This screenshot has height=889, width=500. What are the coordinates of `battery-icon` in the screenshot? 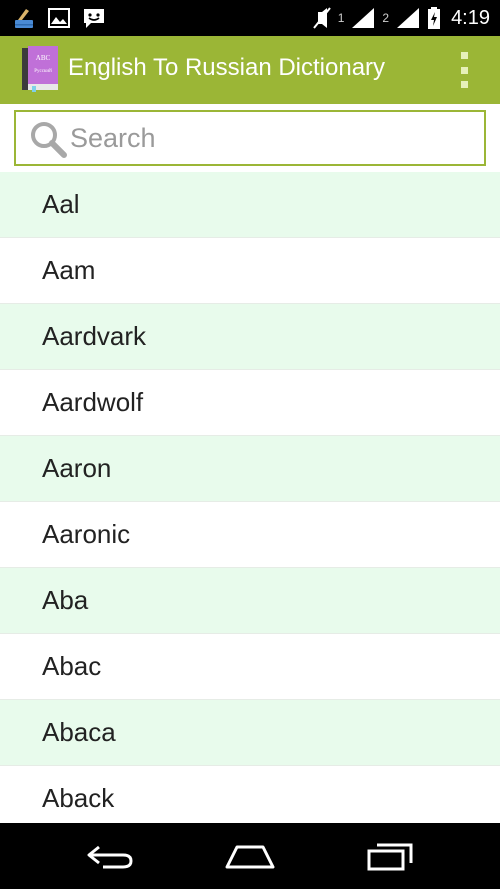 It's located at (434, 18).